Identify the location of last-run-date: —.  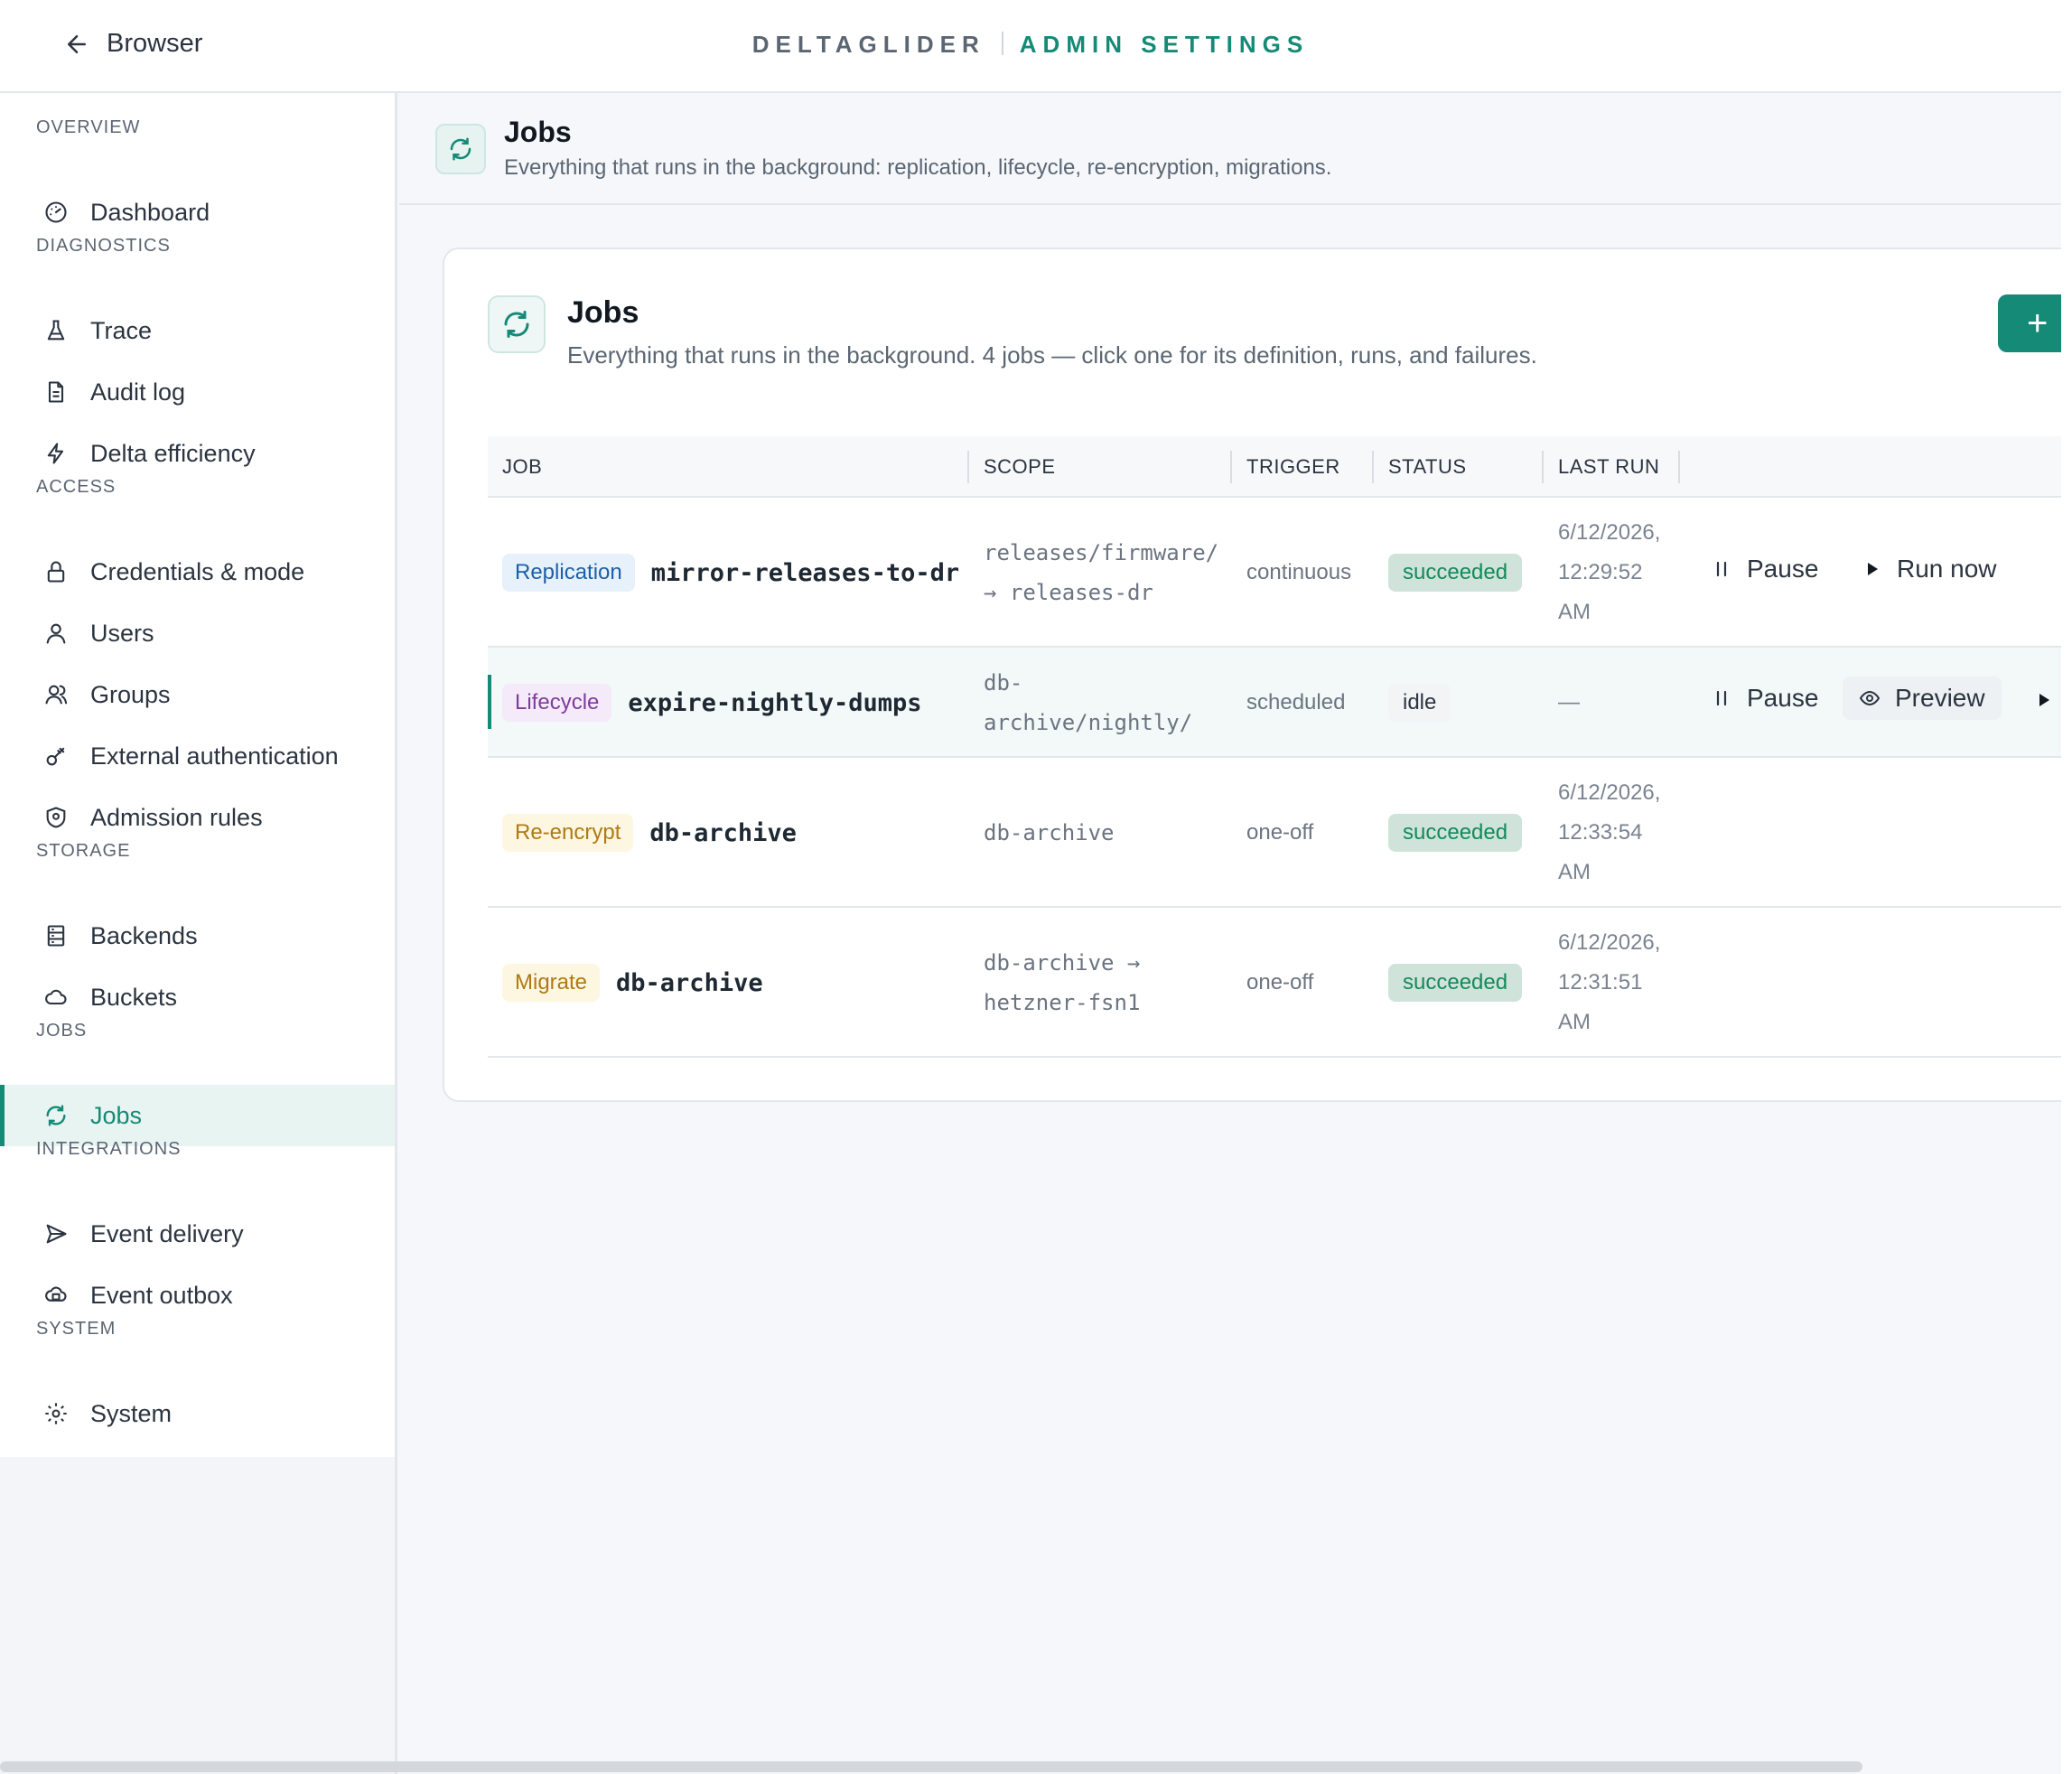
(1569, 702).